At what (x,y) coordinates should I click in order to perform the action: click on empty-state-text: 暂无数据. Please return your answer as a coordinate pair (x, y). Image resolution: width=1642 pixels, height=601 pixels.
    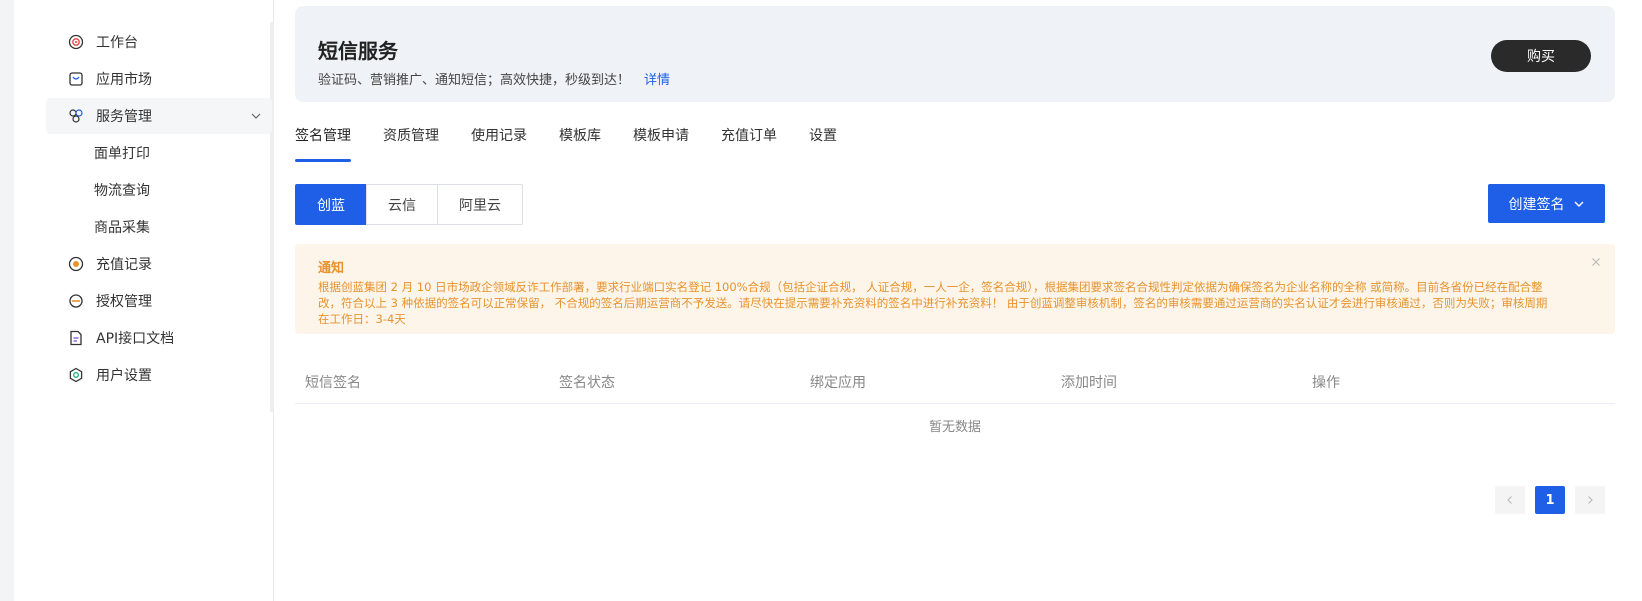
    Looking at the image, I should click on (954, 427).